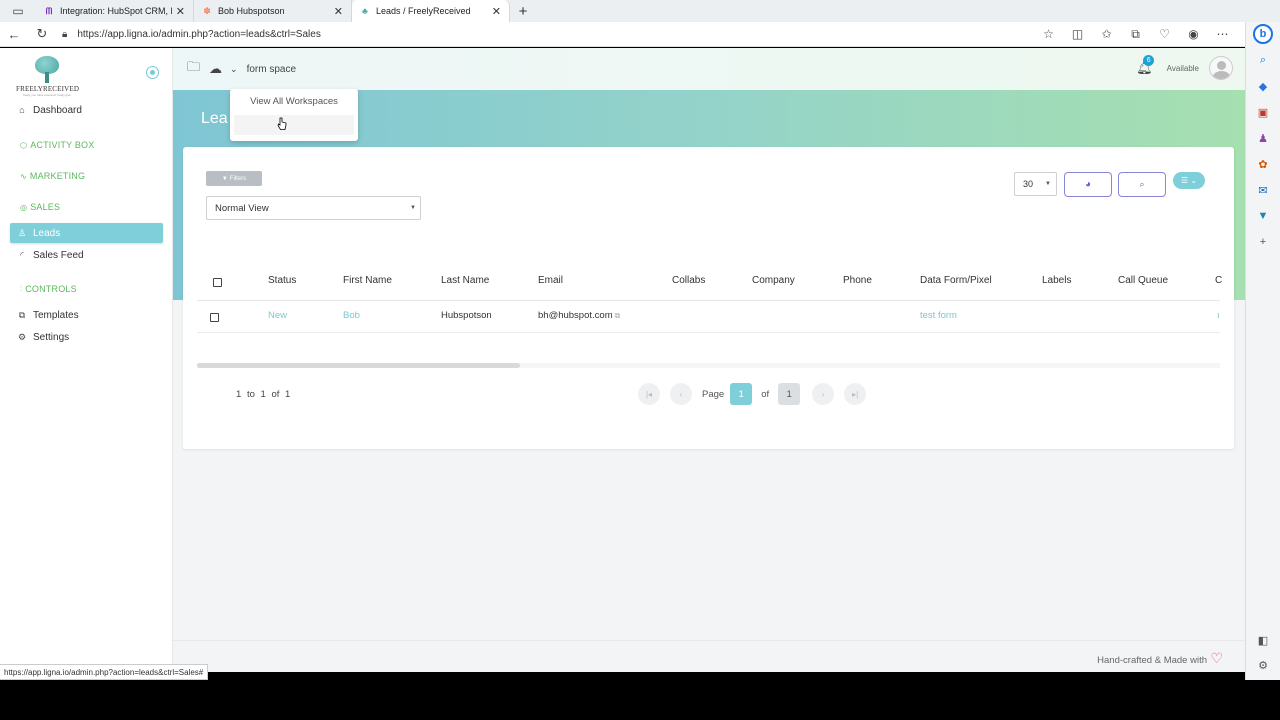 This screenshot has width=1280, height=720. Describe the element at coordinates (47, 70) in the screenshot. I see `tree-logo-icon` at that location.